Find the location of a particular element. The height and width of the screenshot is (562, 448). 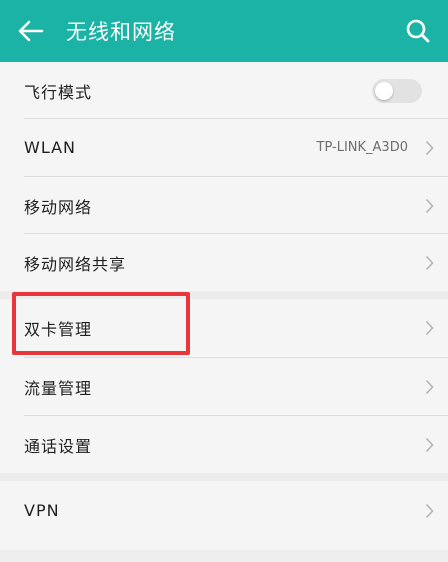

back-button is located at coordinates (31, 31).